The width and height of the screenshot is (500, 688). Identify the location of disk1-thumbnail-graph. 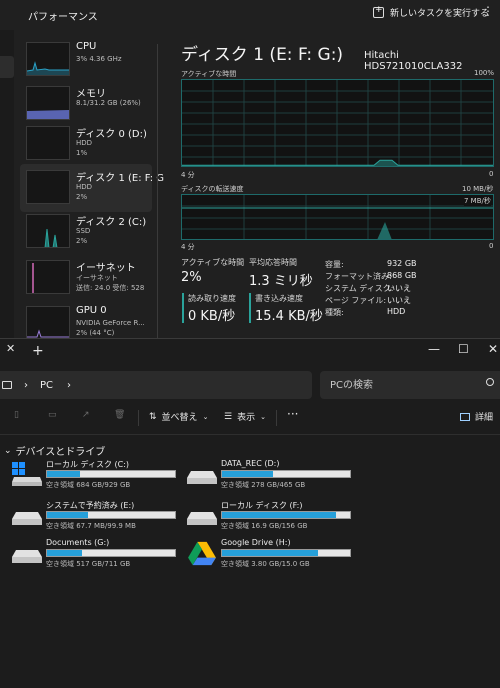
(48, 187).